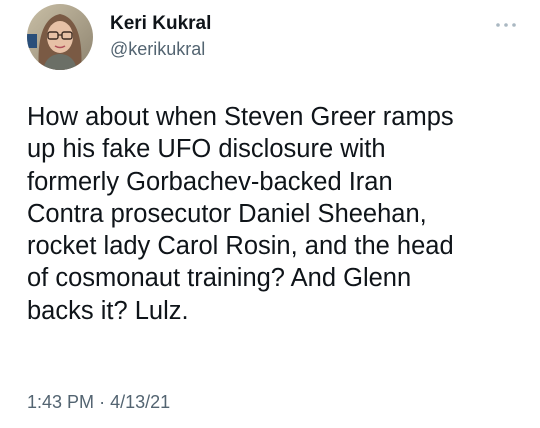 Image resolution: width=540 pixels, height=428 pixels. Describe the element at coordinates (206, 149) in the screenshot. I see `tweet-text-line: up his fake UFO disclosure with` at that location.